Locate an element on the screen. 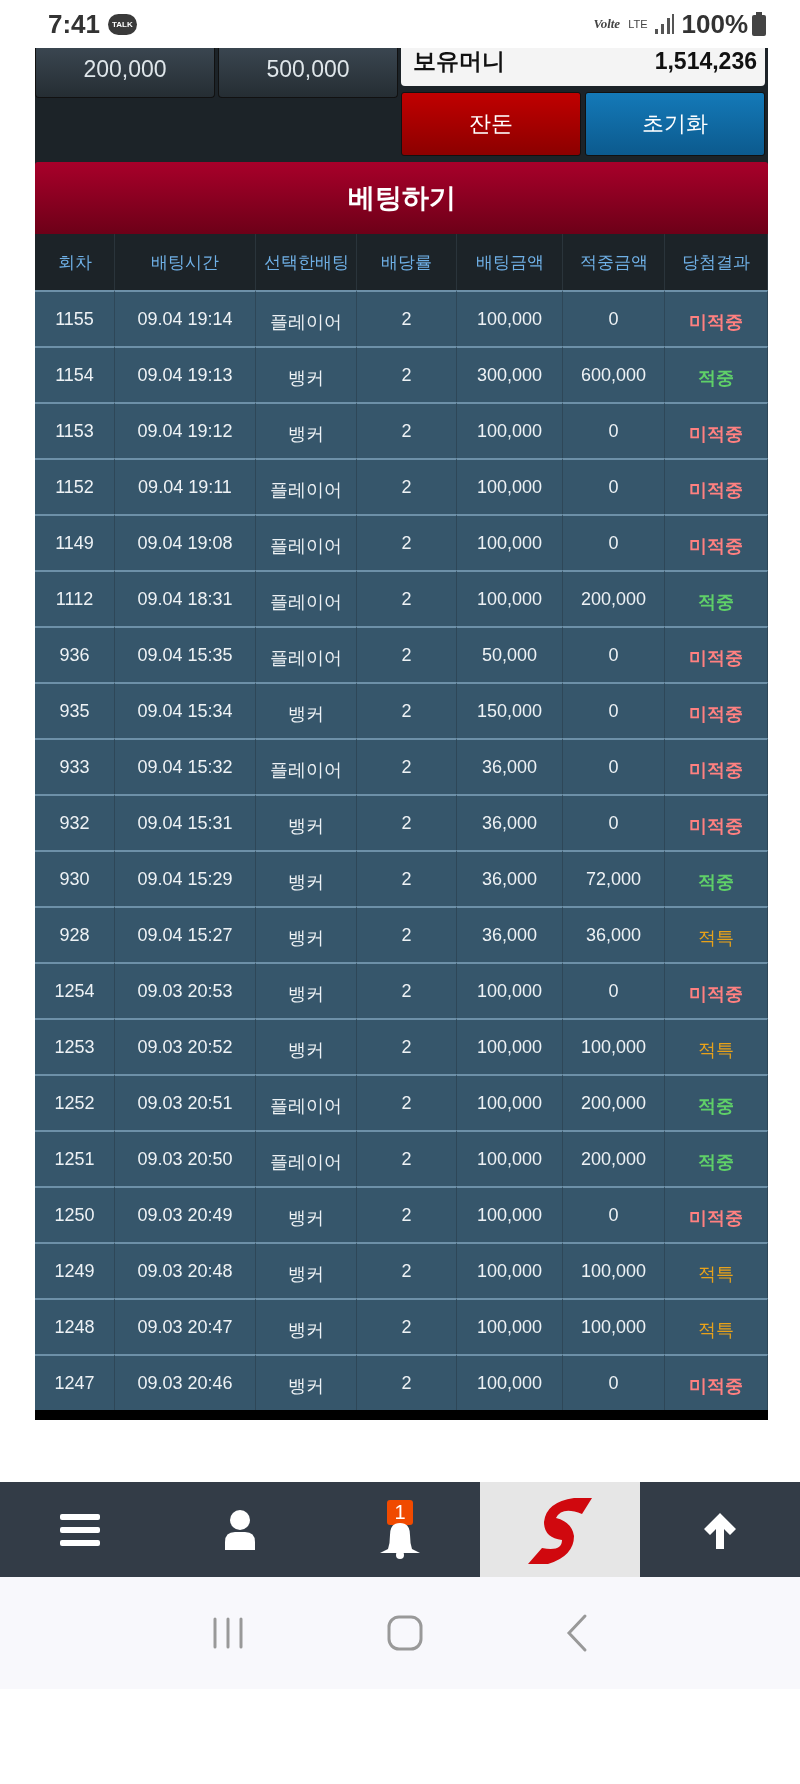 The image size is (800, 1784). table-cell: 936 is located at coordinates (75, 654).